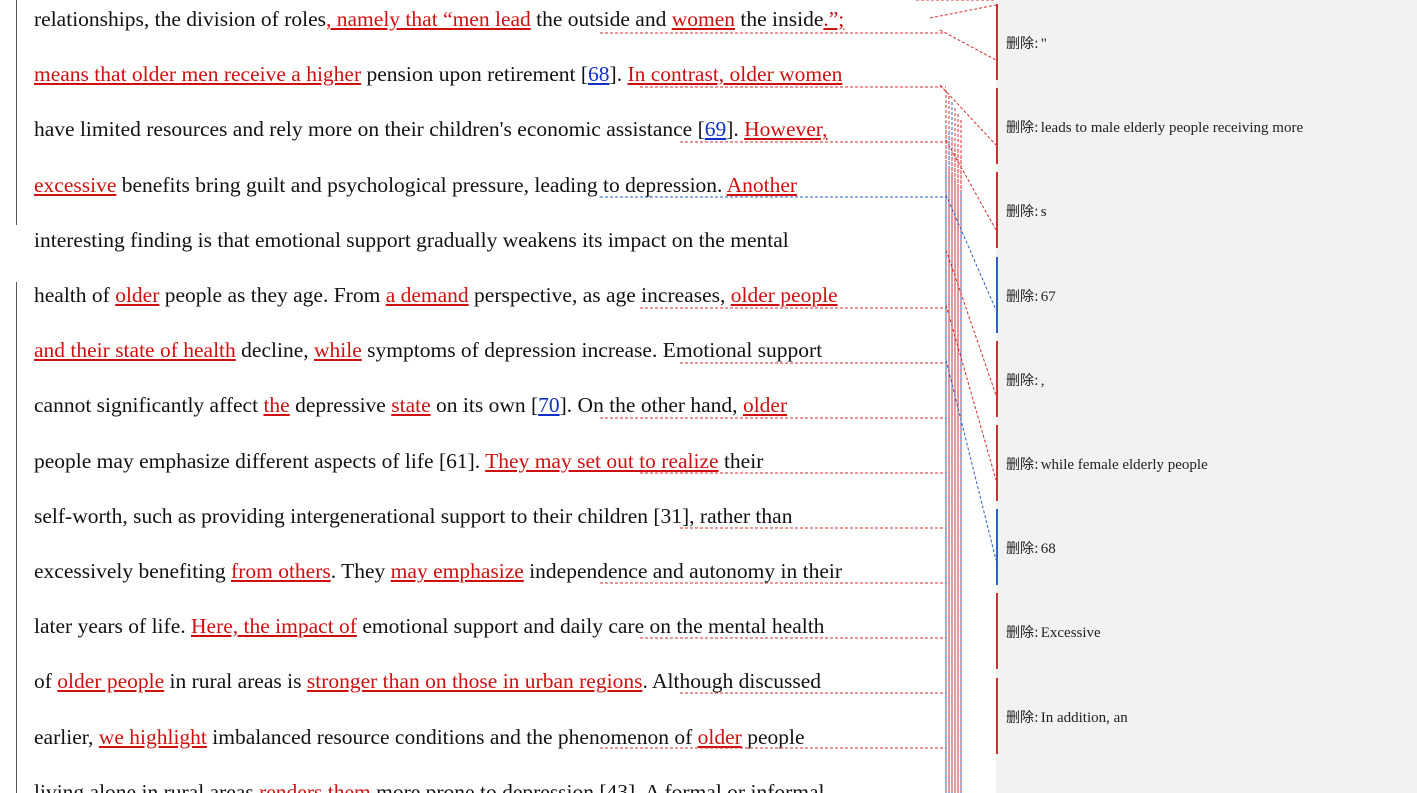  I want to click on deleted-text: In addition, an, so click(1084, 717).